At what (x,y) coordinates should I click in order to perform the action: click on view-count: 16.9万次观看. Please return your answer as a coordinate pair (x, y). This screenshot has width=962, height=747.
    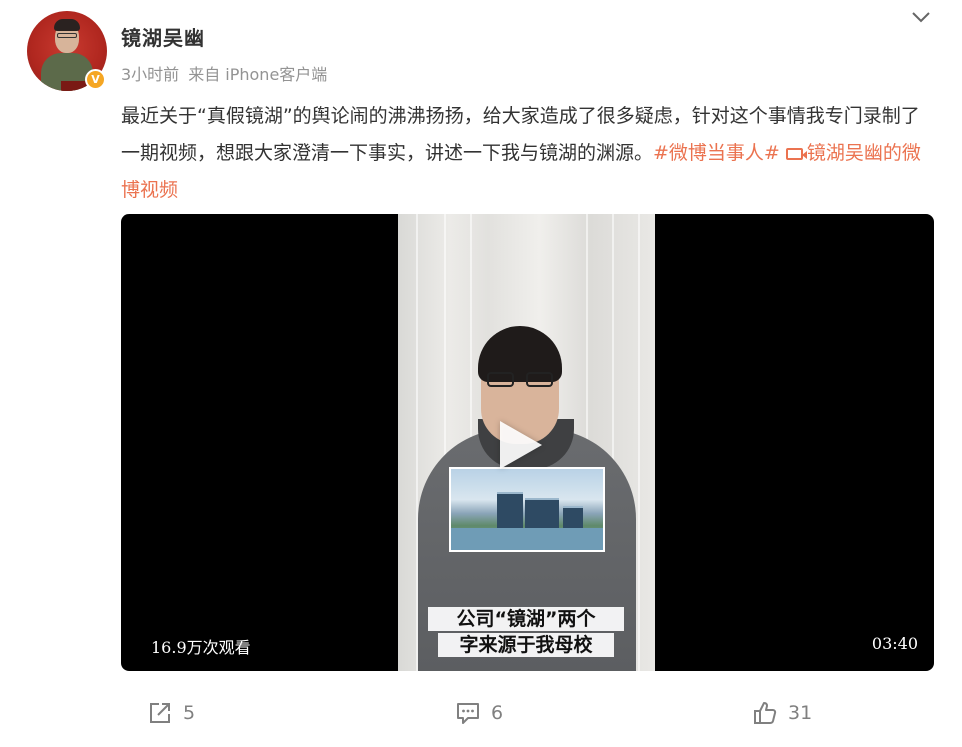
    Looking at the image, I should click on (201, 647).